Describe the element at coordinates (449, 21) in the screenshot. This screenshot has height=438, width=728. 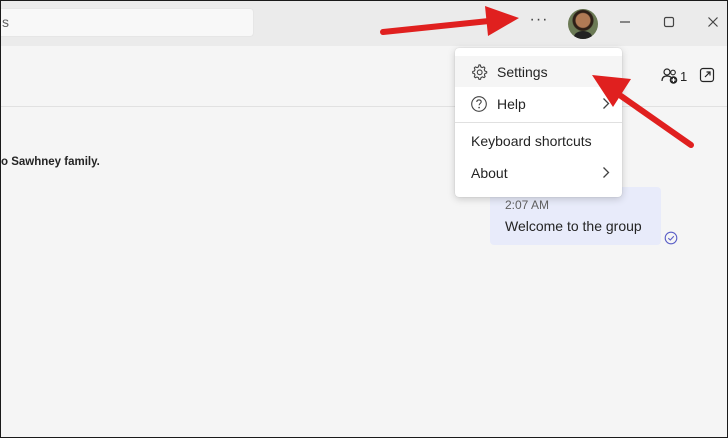
I see `arrow-to-more-button` at that location.